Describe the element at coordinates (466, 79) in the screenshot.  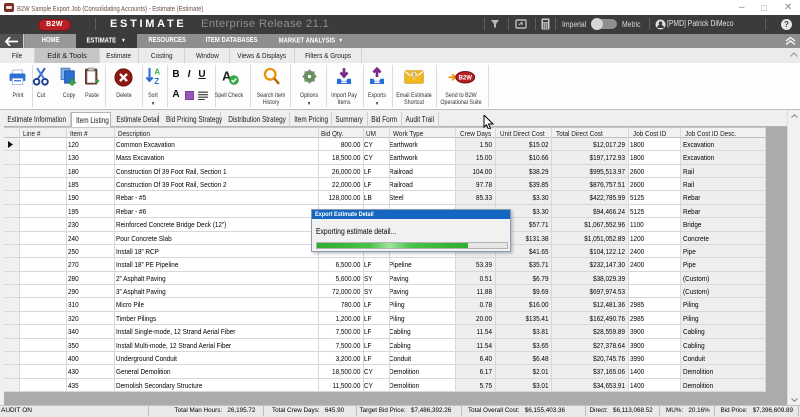
I see `svg-text: B2W` at that location.